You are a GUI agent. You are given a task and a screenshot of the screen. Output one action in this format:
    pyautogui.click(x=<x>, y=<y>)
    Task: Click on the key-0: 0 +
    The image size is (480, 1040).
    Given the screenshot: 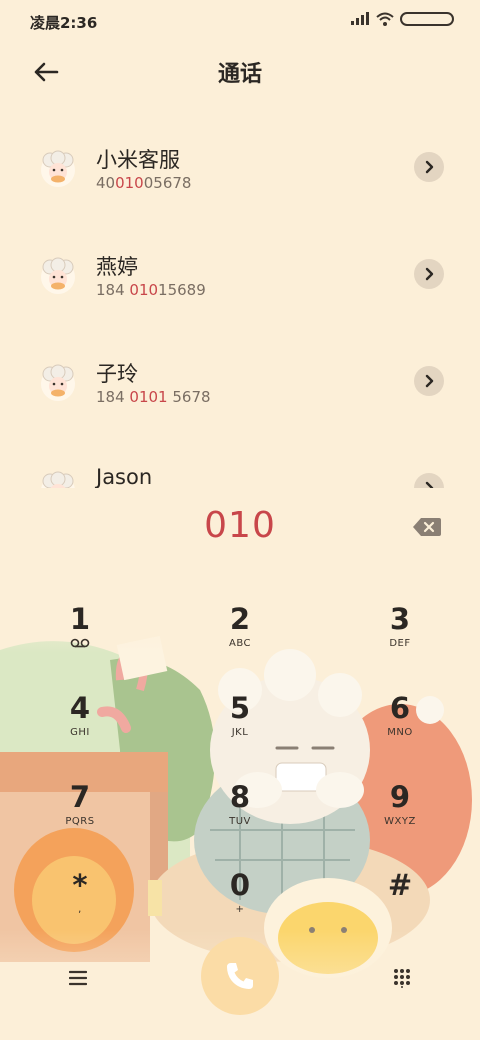 What is the action you would take?
    pyautogui.click(x=240, y=903)
    